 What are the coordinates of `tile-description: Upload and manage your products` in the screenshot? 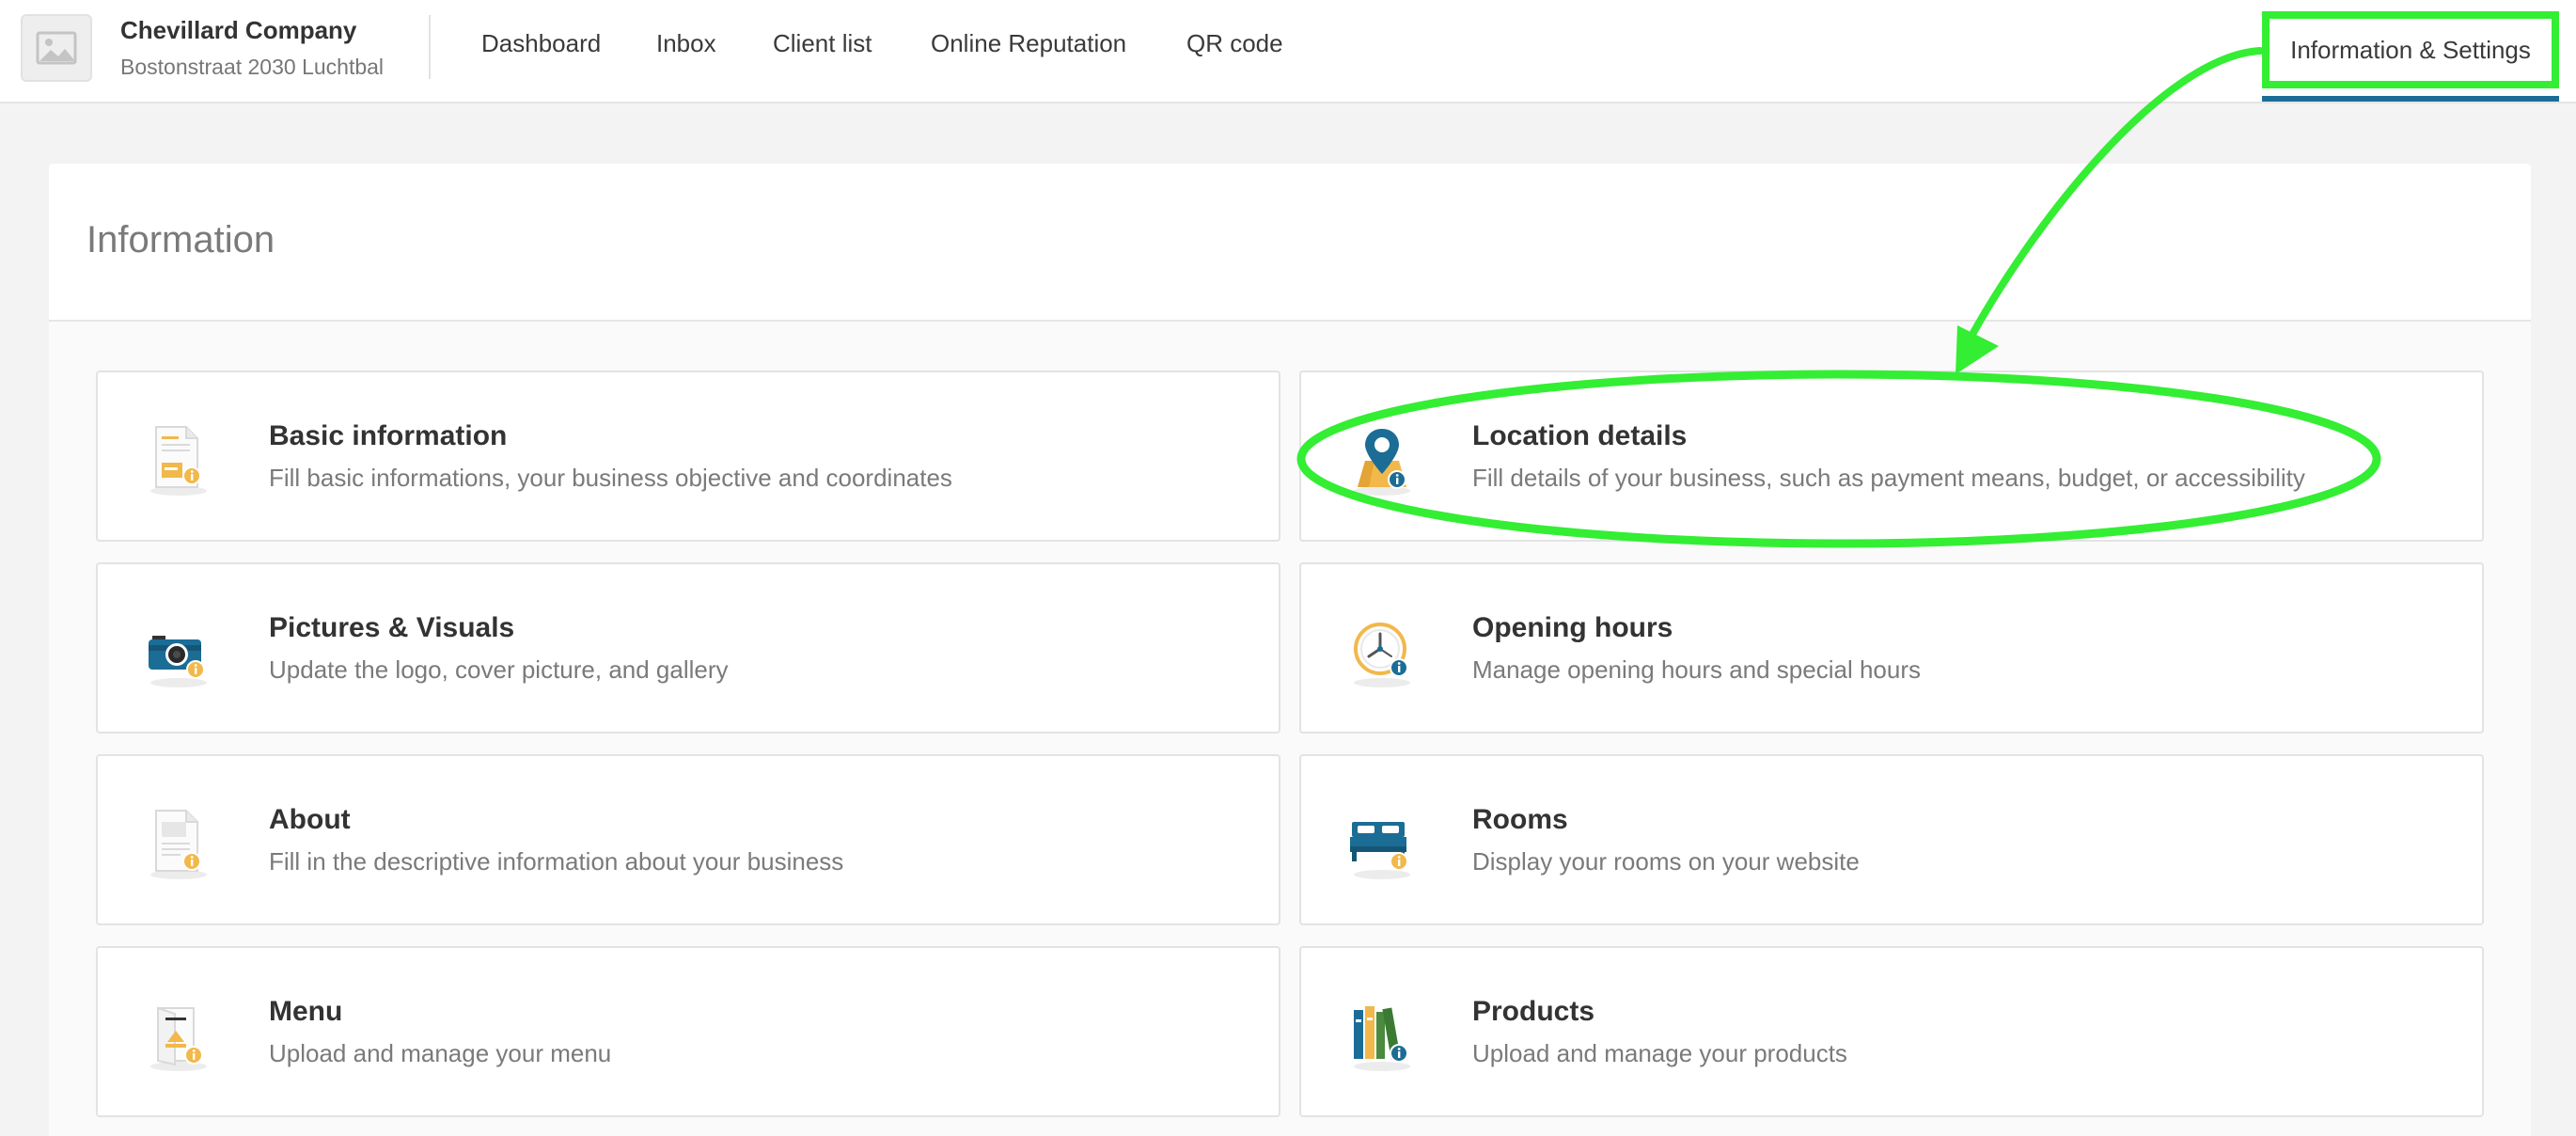 It's located at (1660, 1053).